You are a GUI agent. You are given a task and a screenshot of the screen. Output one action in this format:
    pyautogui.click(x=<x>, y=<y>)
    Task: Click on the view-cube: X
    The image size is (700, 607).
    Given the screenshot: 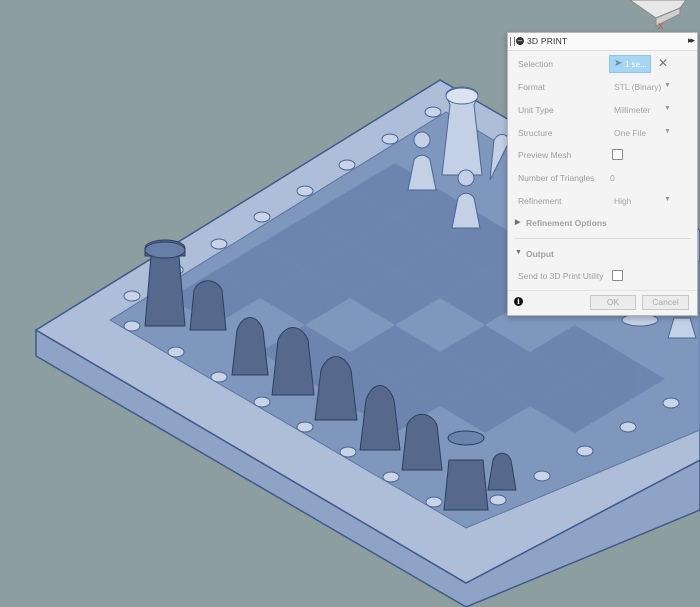 What is the action you would take?
    pyautogui.click(x=663, y=15)
    